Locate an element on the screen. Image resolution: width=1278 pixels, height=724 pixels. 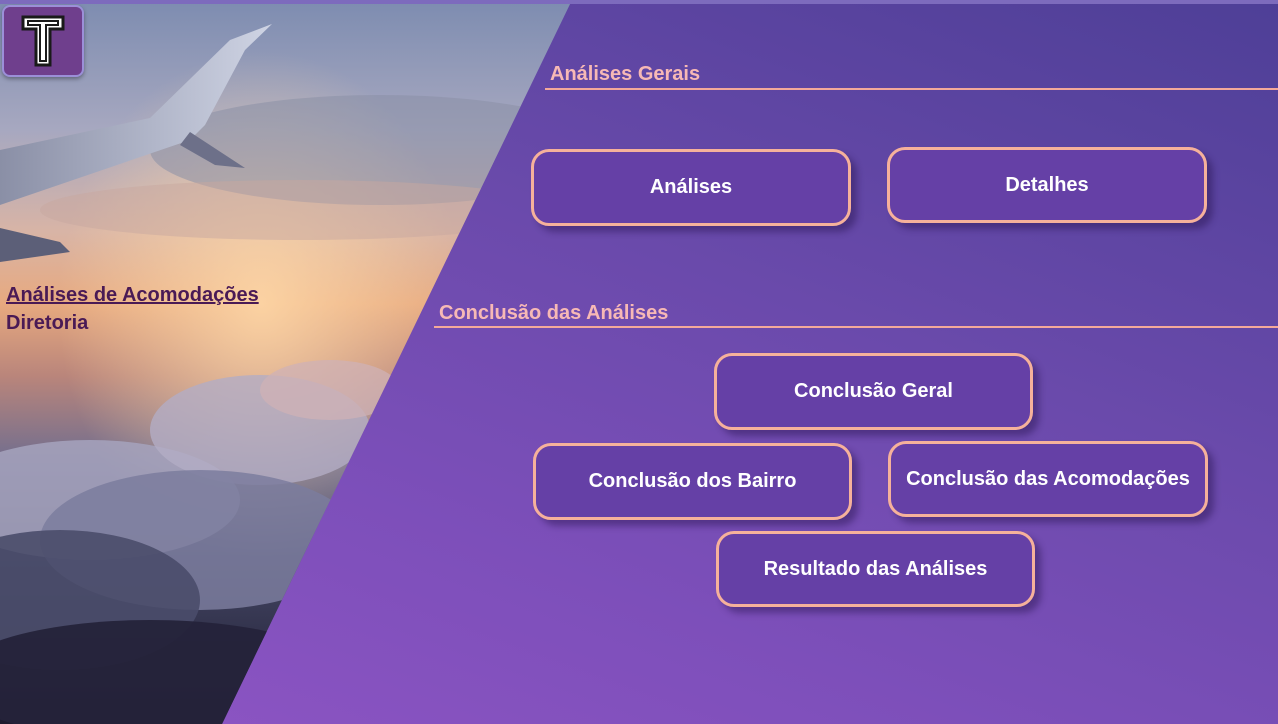
section-divider-general is located at coordinates (911, 89).